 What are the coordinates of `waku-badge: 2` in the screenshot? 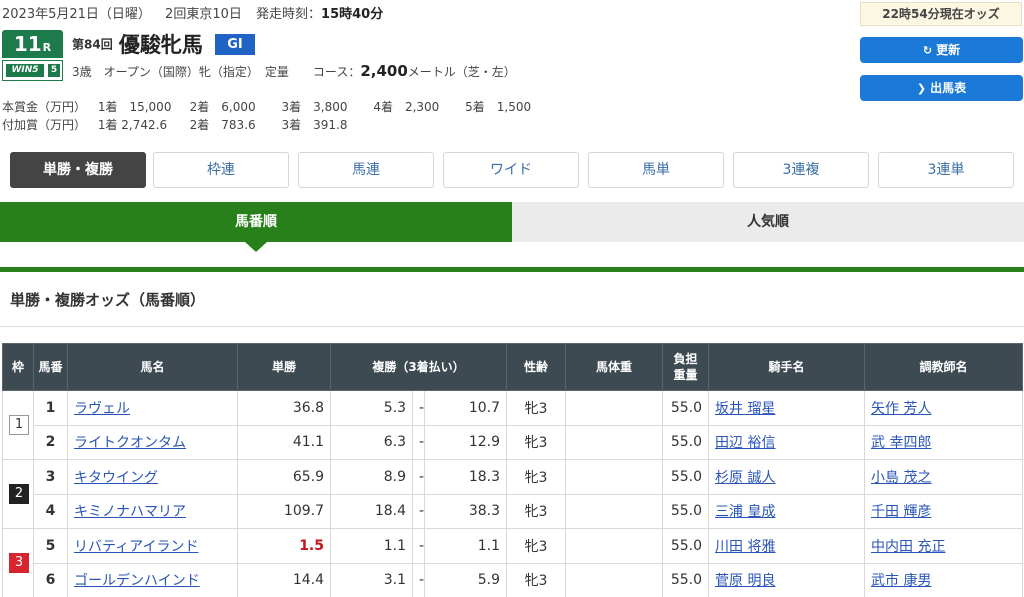 It's located at (19, 494).